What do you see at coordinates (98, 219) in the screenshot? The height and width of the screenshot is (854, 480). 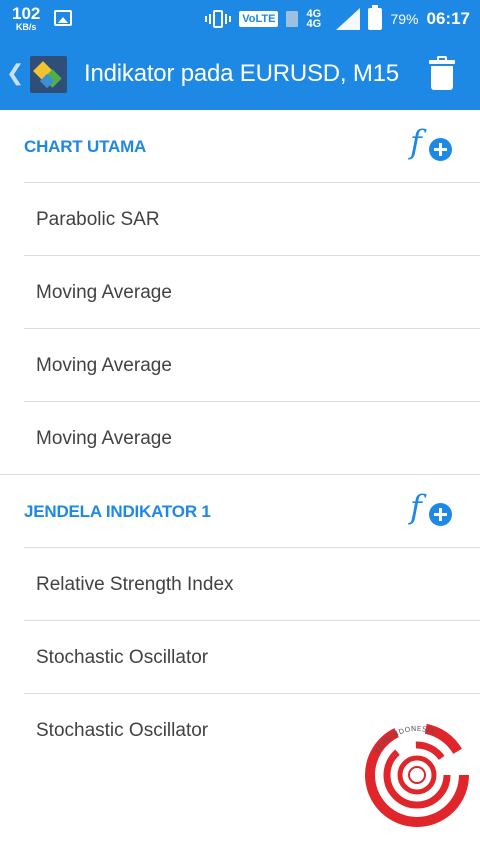 I see `indicator-label: Parabolic SAR` at bounding box center [98, 219].